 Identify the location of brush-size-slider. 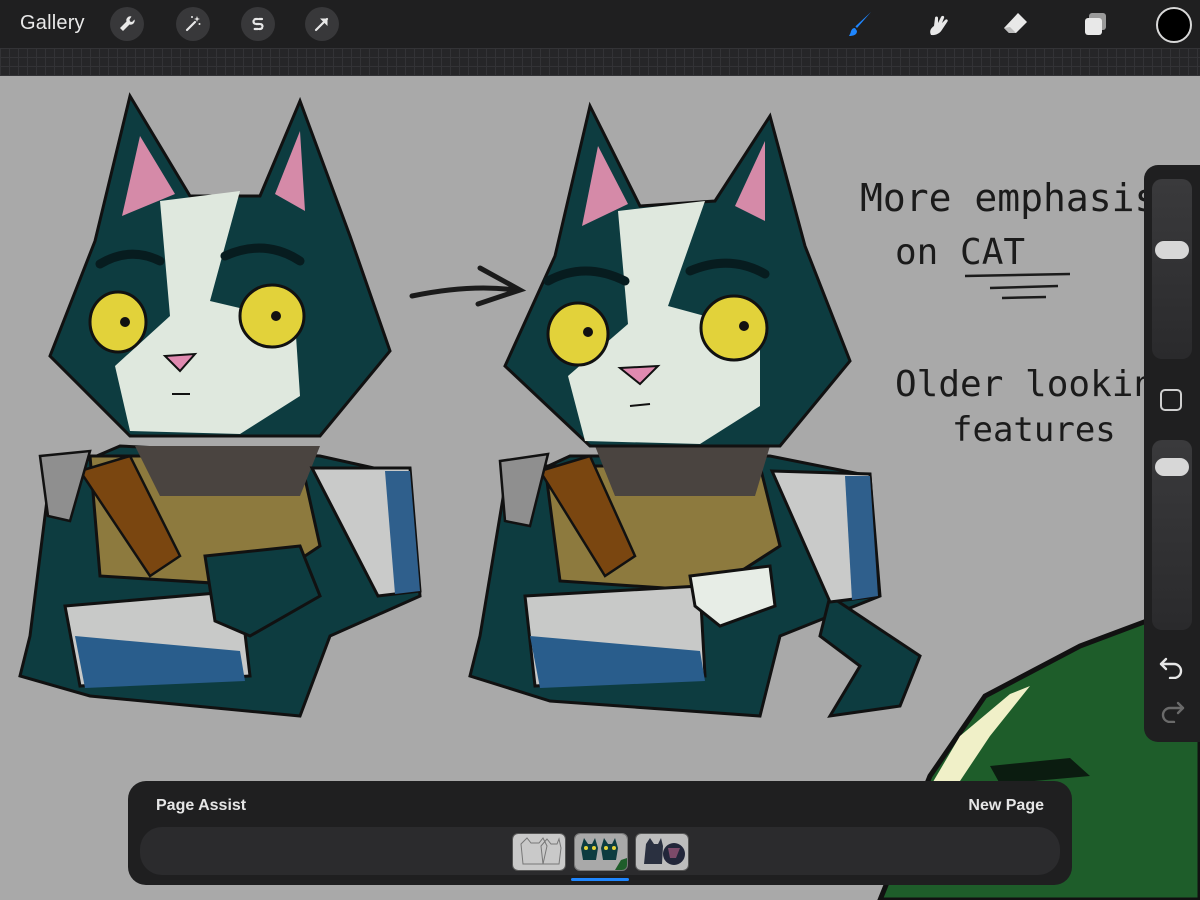
(1172, 269).